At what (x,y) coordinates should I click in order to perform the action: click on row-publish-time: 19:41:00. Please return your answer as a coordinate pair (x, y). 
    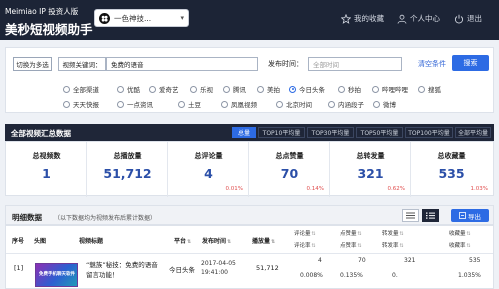
    Looking at the image, I should click on (214, 272).